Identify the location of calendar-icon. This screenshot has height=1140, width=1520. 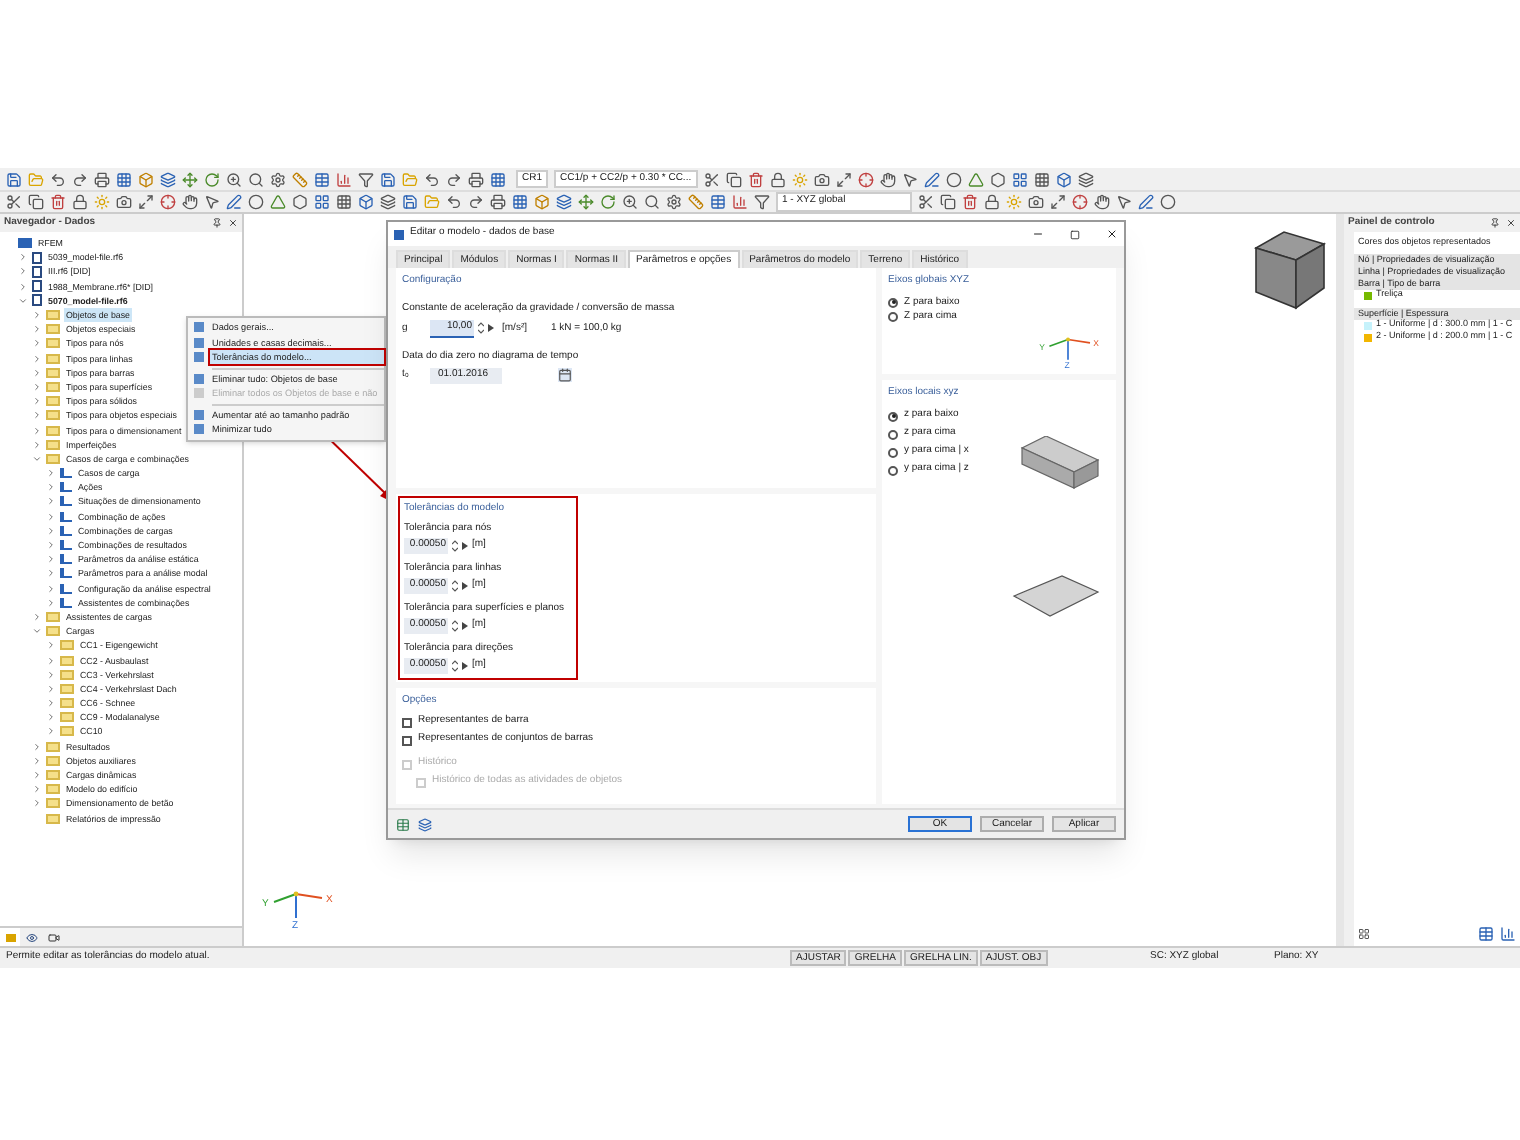
(565, 375).